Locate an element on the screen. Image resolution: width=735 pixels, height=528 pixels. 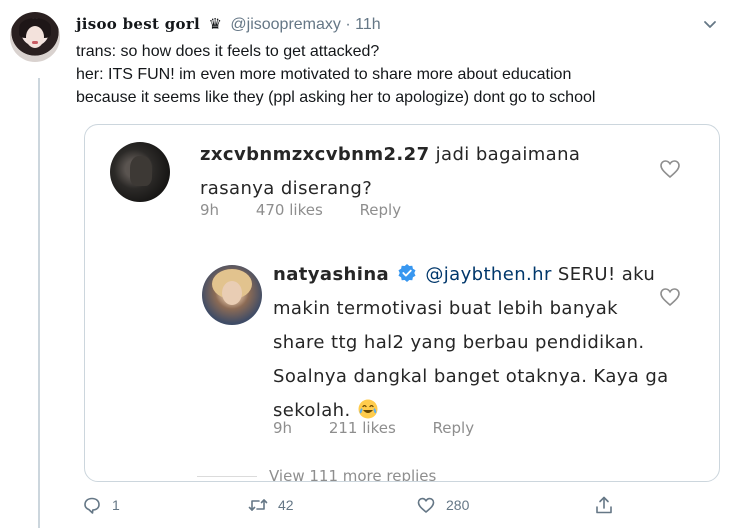
chevron-down-icon is located at coordinates (710, 24).